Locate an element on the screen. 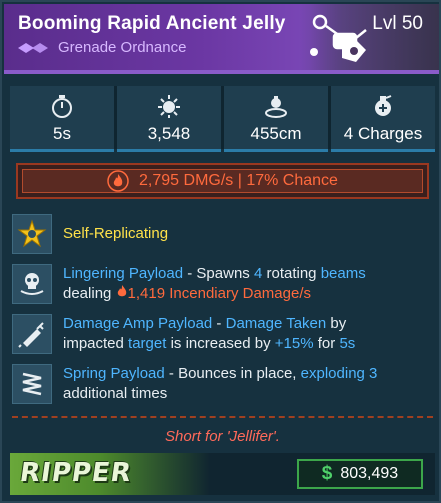 The width and height of the screenshot is (441, 503). rarity-chevrons-icon is located at coordinates (33, 47).